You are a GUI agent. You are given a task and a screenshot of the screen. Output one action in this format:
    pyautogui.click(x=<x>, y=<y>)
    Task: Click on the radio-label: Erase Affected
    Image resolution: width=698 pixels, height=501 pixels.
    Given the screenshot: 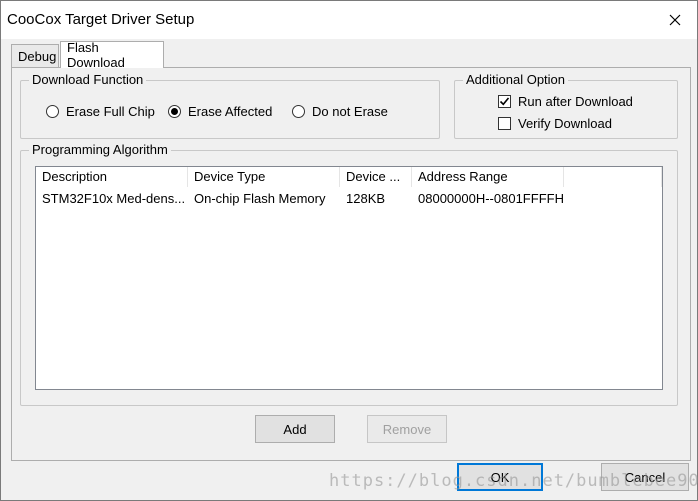 What is the action you would take?
    pyautogui.click(x=230, y=111)
    